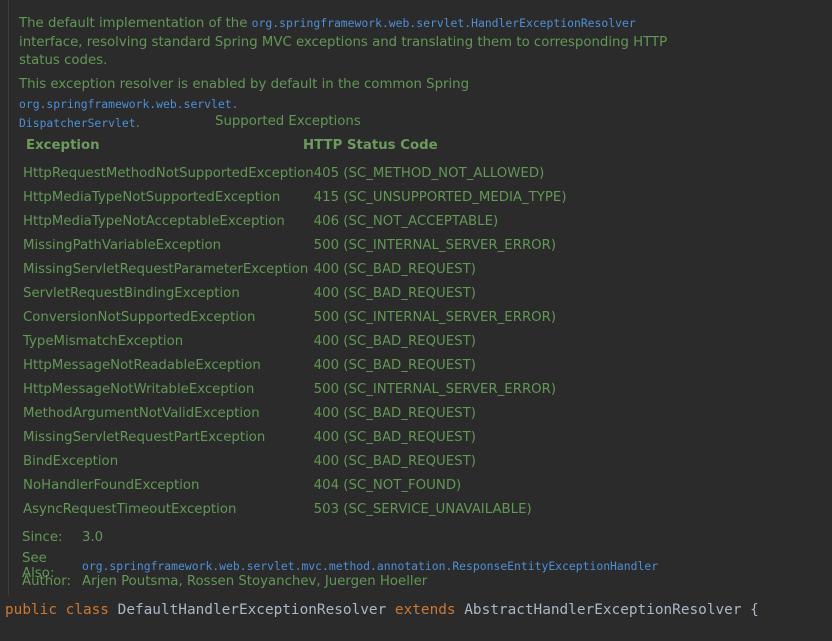  What do you see at coordinates (288, 121) in the screenshot?
I see `table-caption: Supported Exceptions` at bounding box center [288, 121].